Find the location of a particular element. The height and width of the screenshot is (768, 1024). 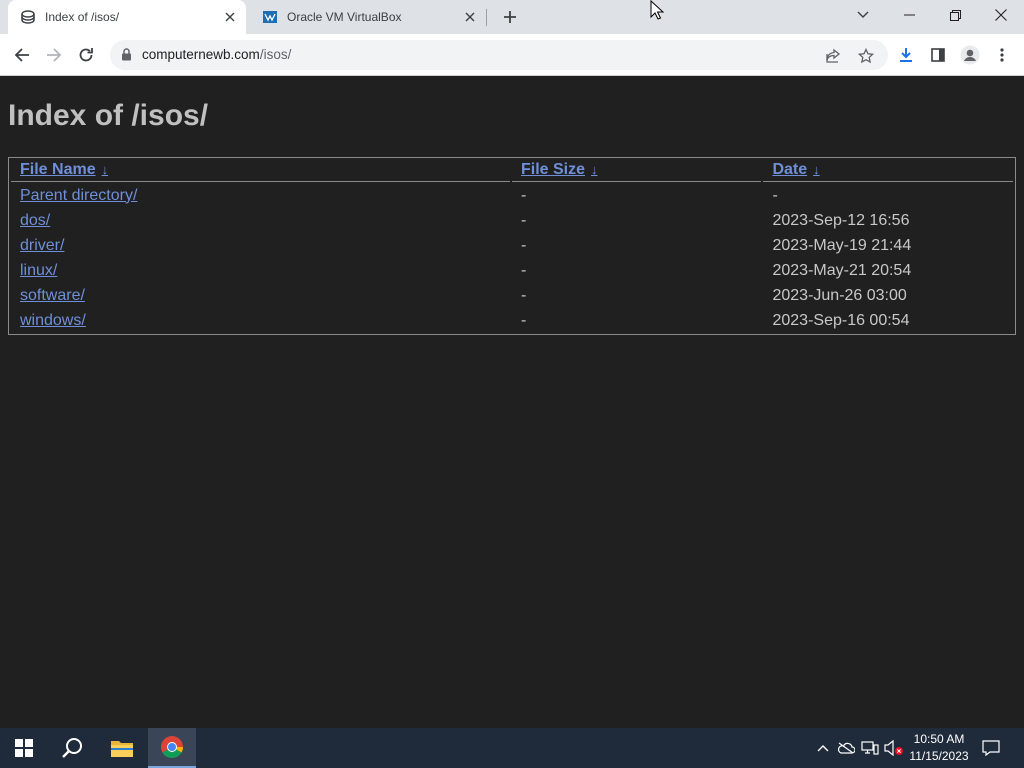

bookmark-star-icon is located at coordinates (866, 56).